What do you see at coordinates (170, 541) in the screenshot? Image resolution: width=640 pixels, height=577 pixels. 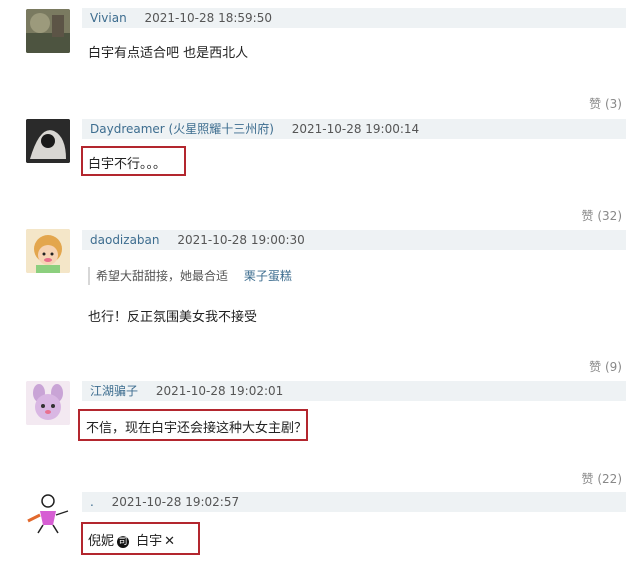 I see `cross-icon: ✕` at bounding box center [170, 541].